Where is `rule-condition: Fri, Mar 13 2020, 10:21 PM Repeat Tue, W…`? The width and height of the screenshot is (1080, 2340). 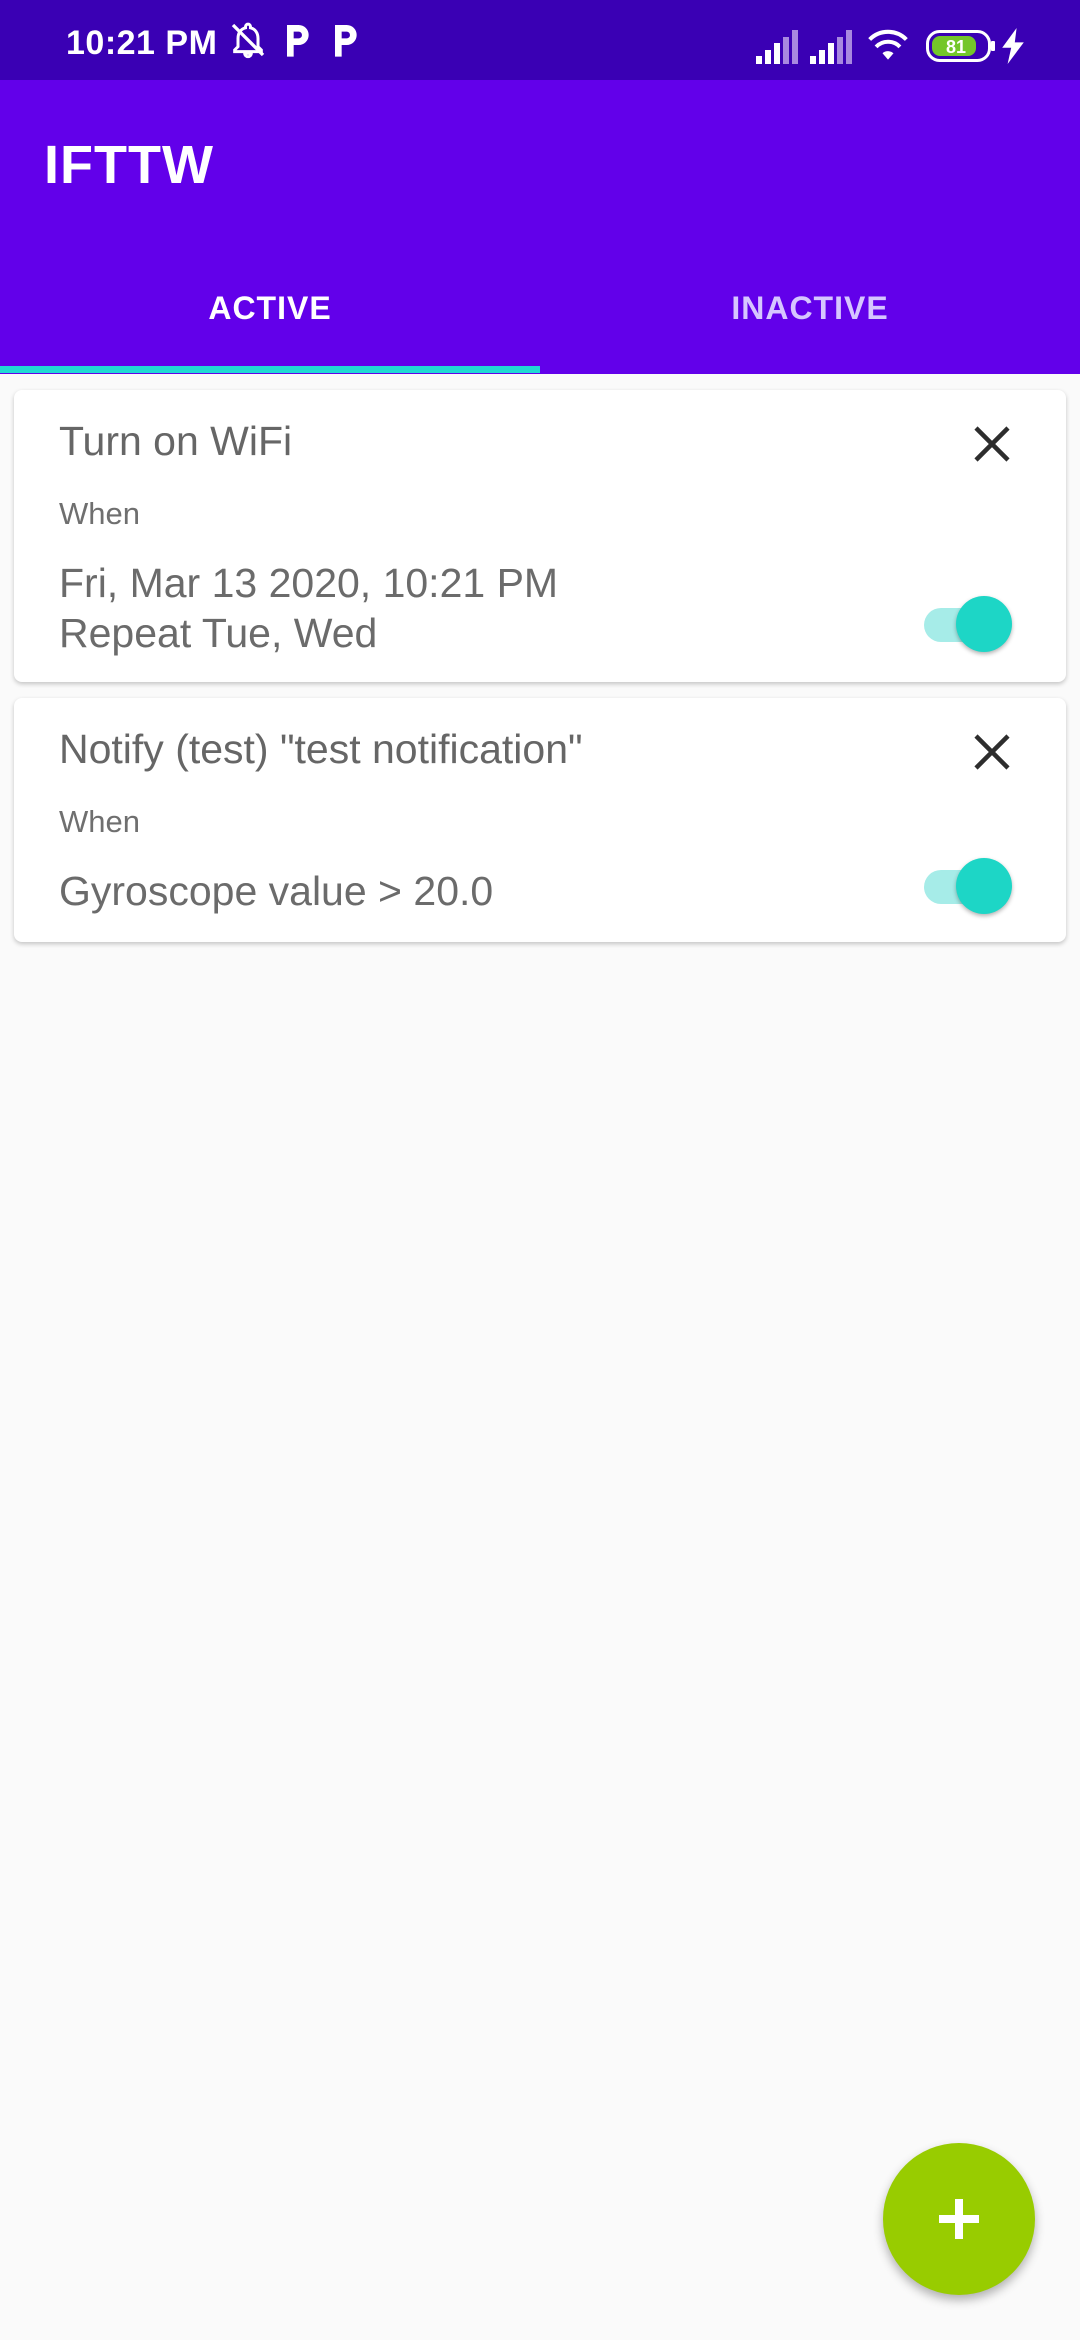
rule-condition: Fri, Mar 13 2020, 10:21 PM Repeat Tue, W… is located at coordinates (308, 608).